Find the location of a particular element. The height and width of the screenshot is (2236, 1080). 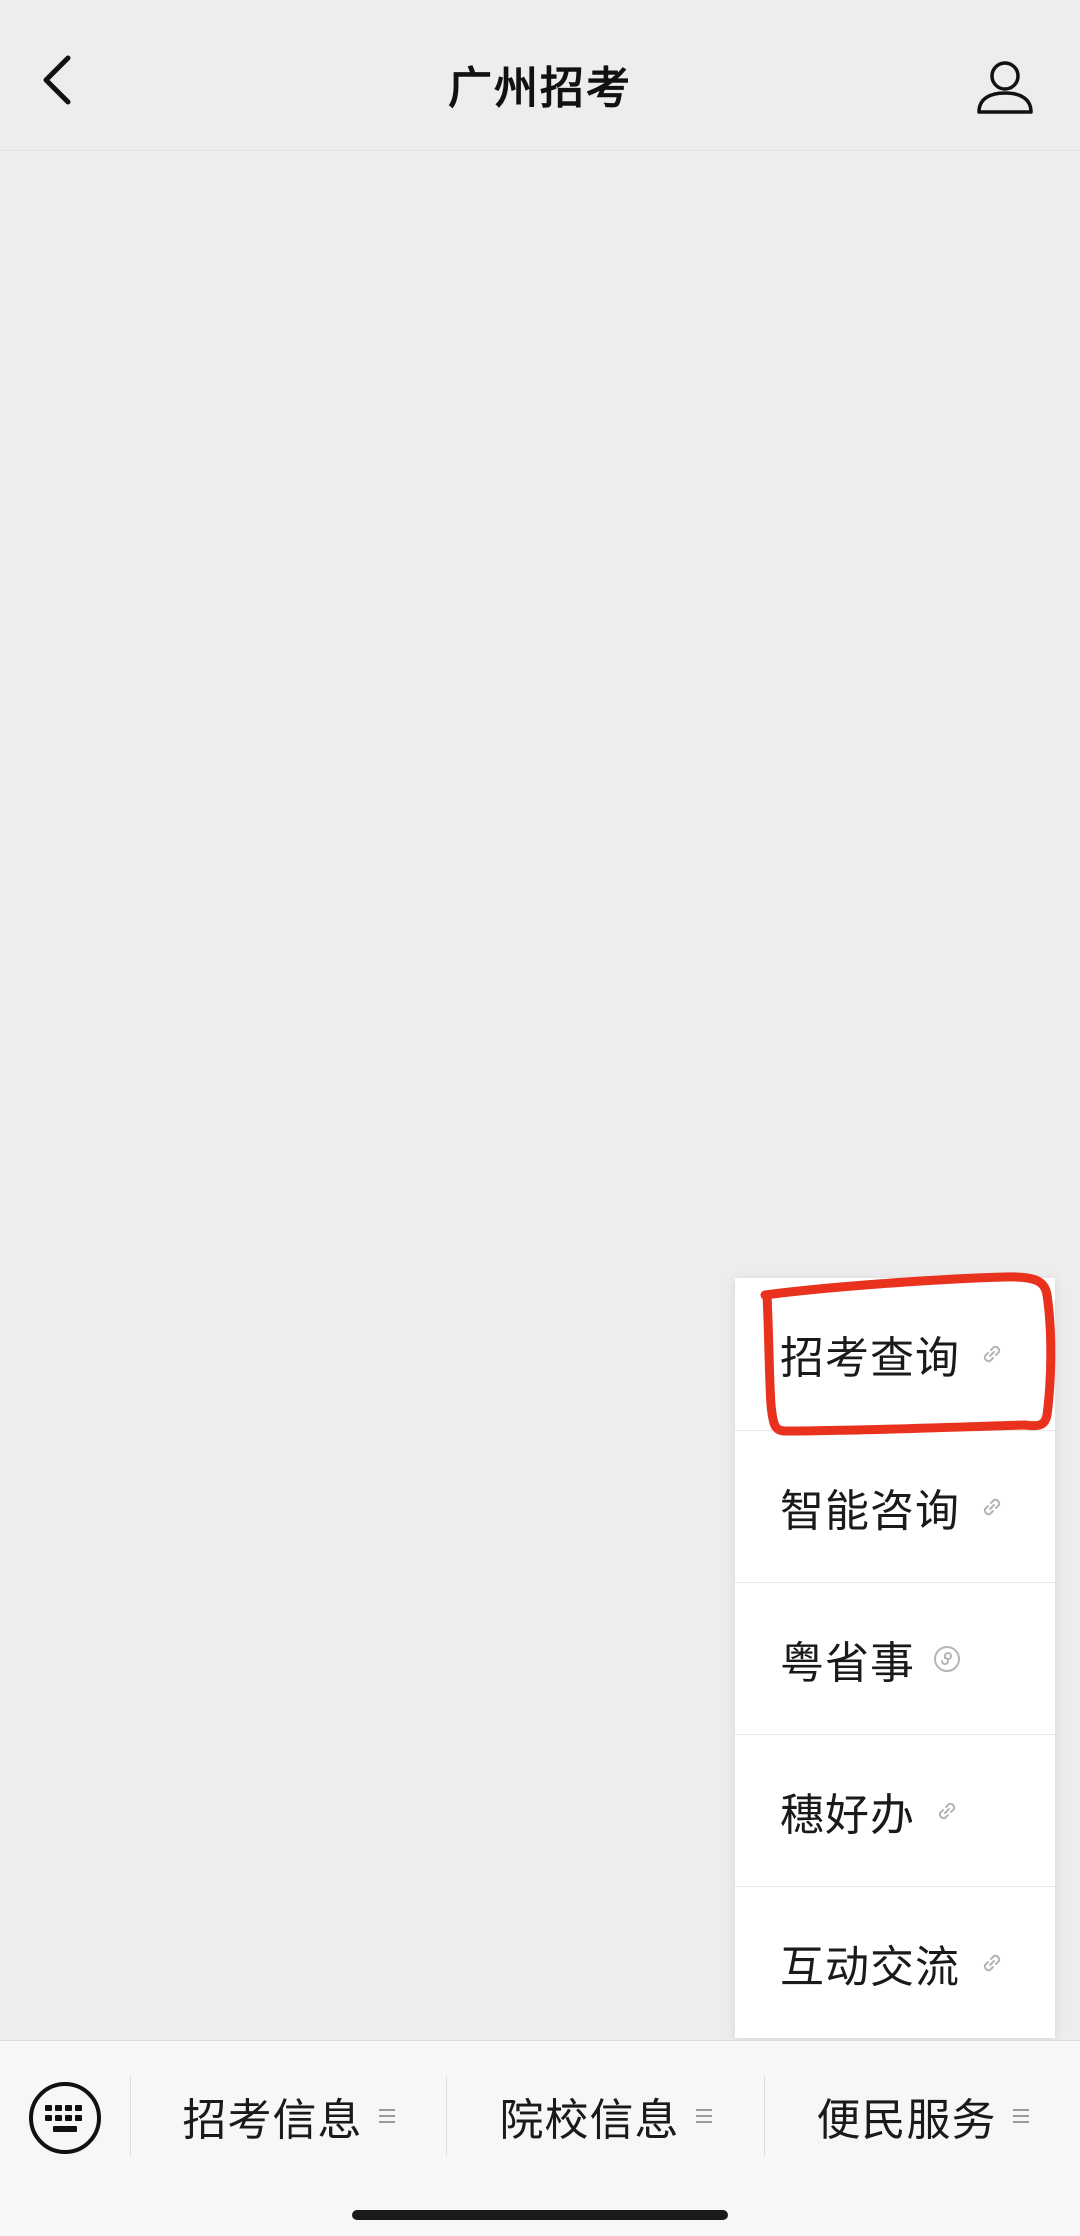

menu-label: 招考信息 is located at coordinates (272, 2120).